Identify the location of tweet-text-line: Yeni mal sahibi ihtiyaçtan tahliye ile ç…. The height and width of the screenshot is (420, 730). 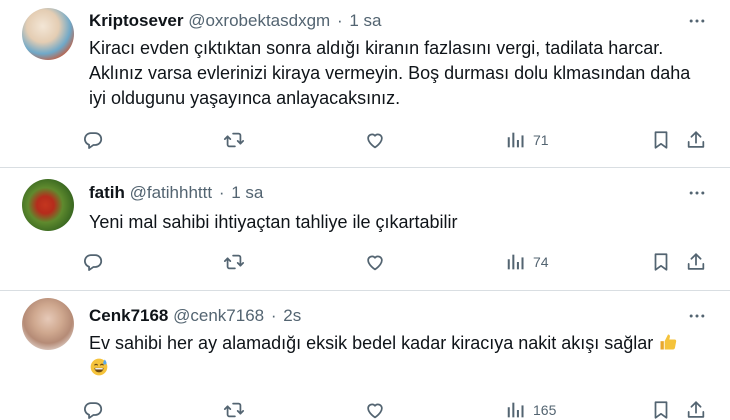
(273, 222).